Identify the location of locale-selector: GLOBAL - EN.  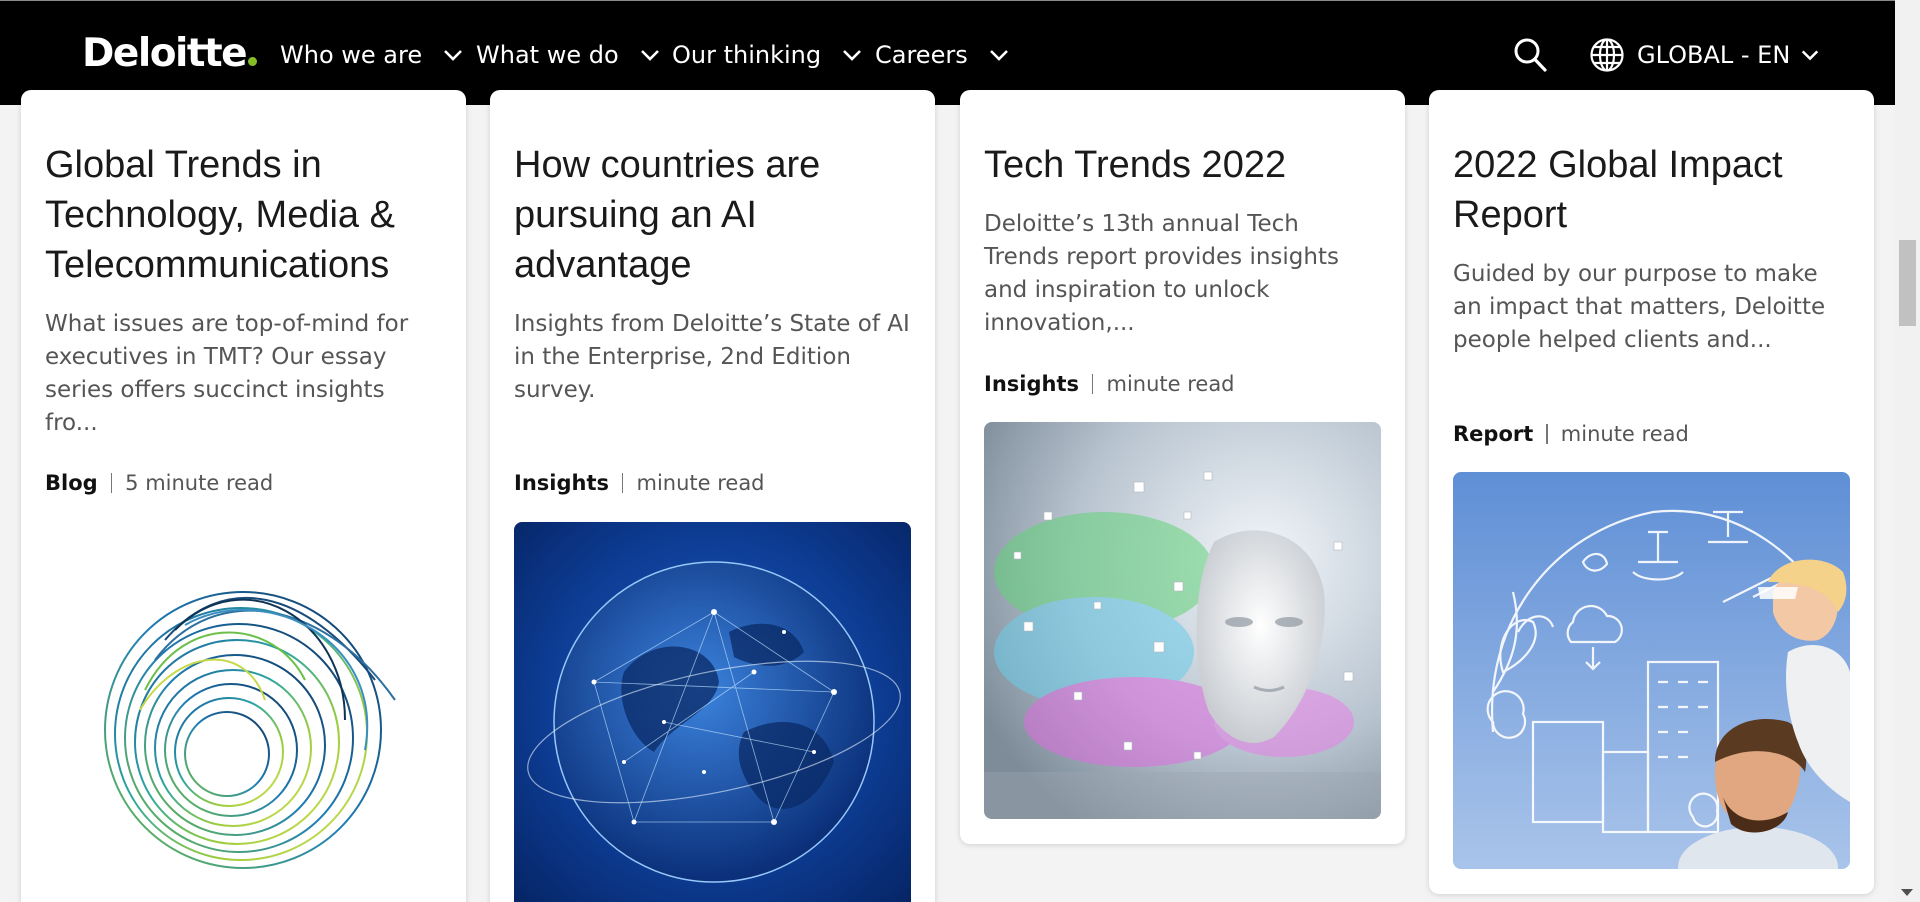
(1704, 55).